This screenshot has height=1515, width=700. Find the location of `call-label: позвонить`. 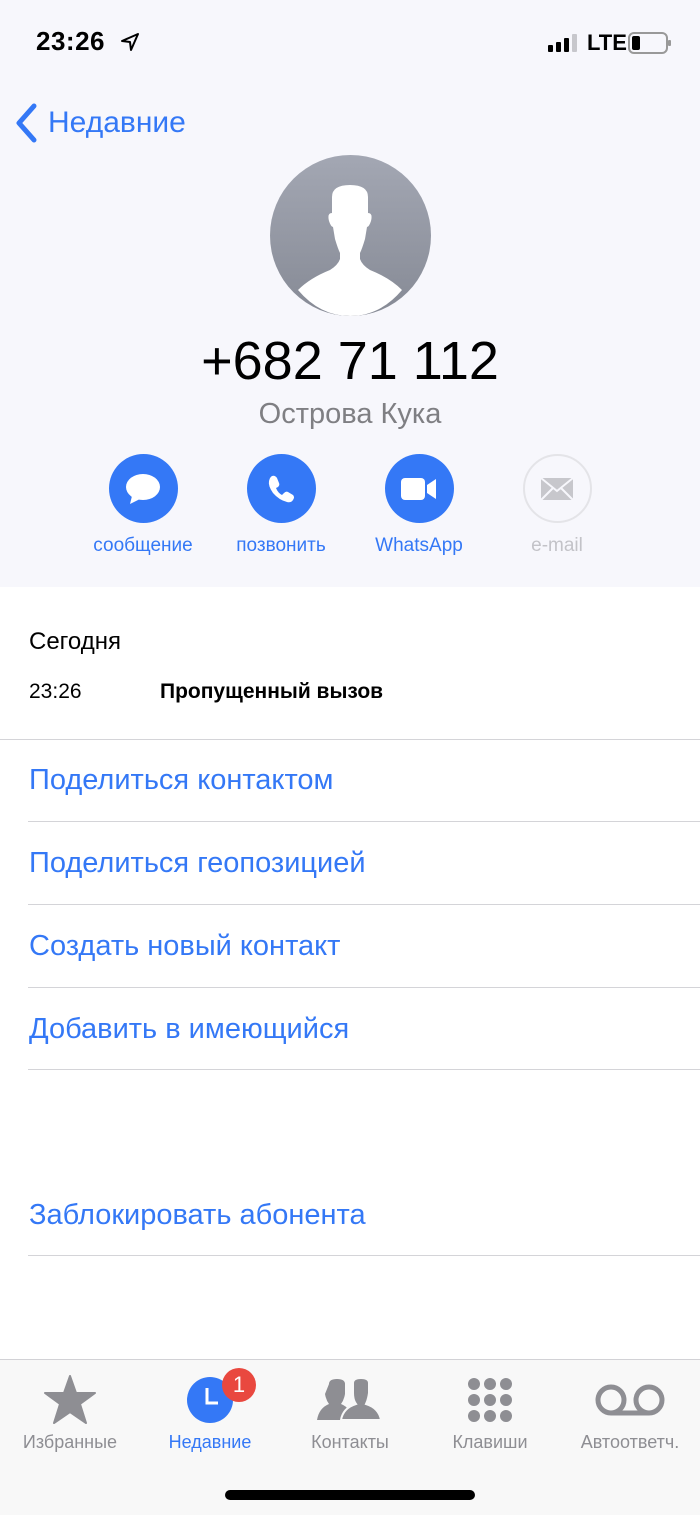

call-label: позвонить is located at coordinates (281, 545).